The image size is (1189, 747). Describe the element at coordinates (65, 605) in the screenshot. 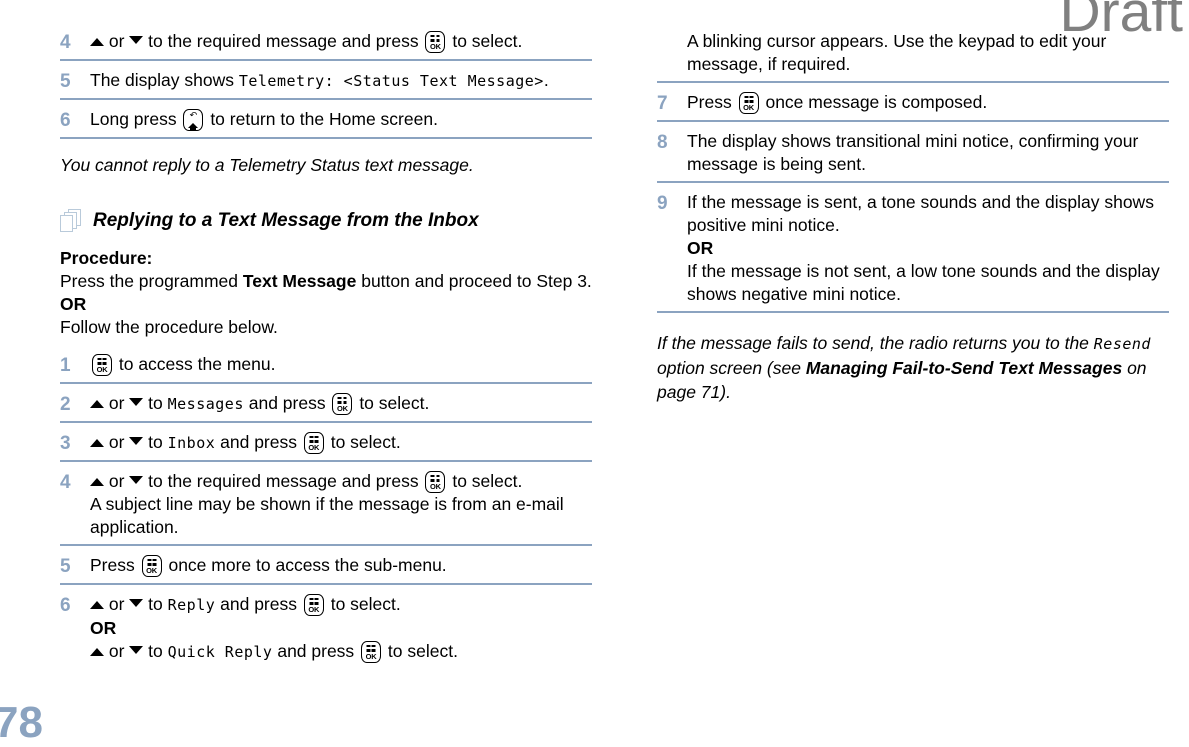

I see `step-number: 6` at that location.